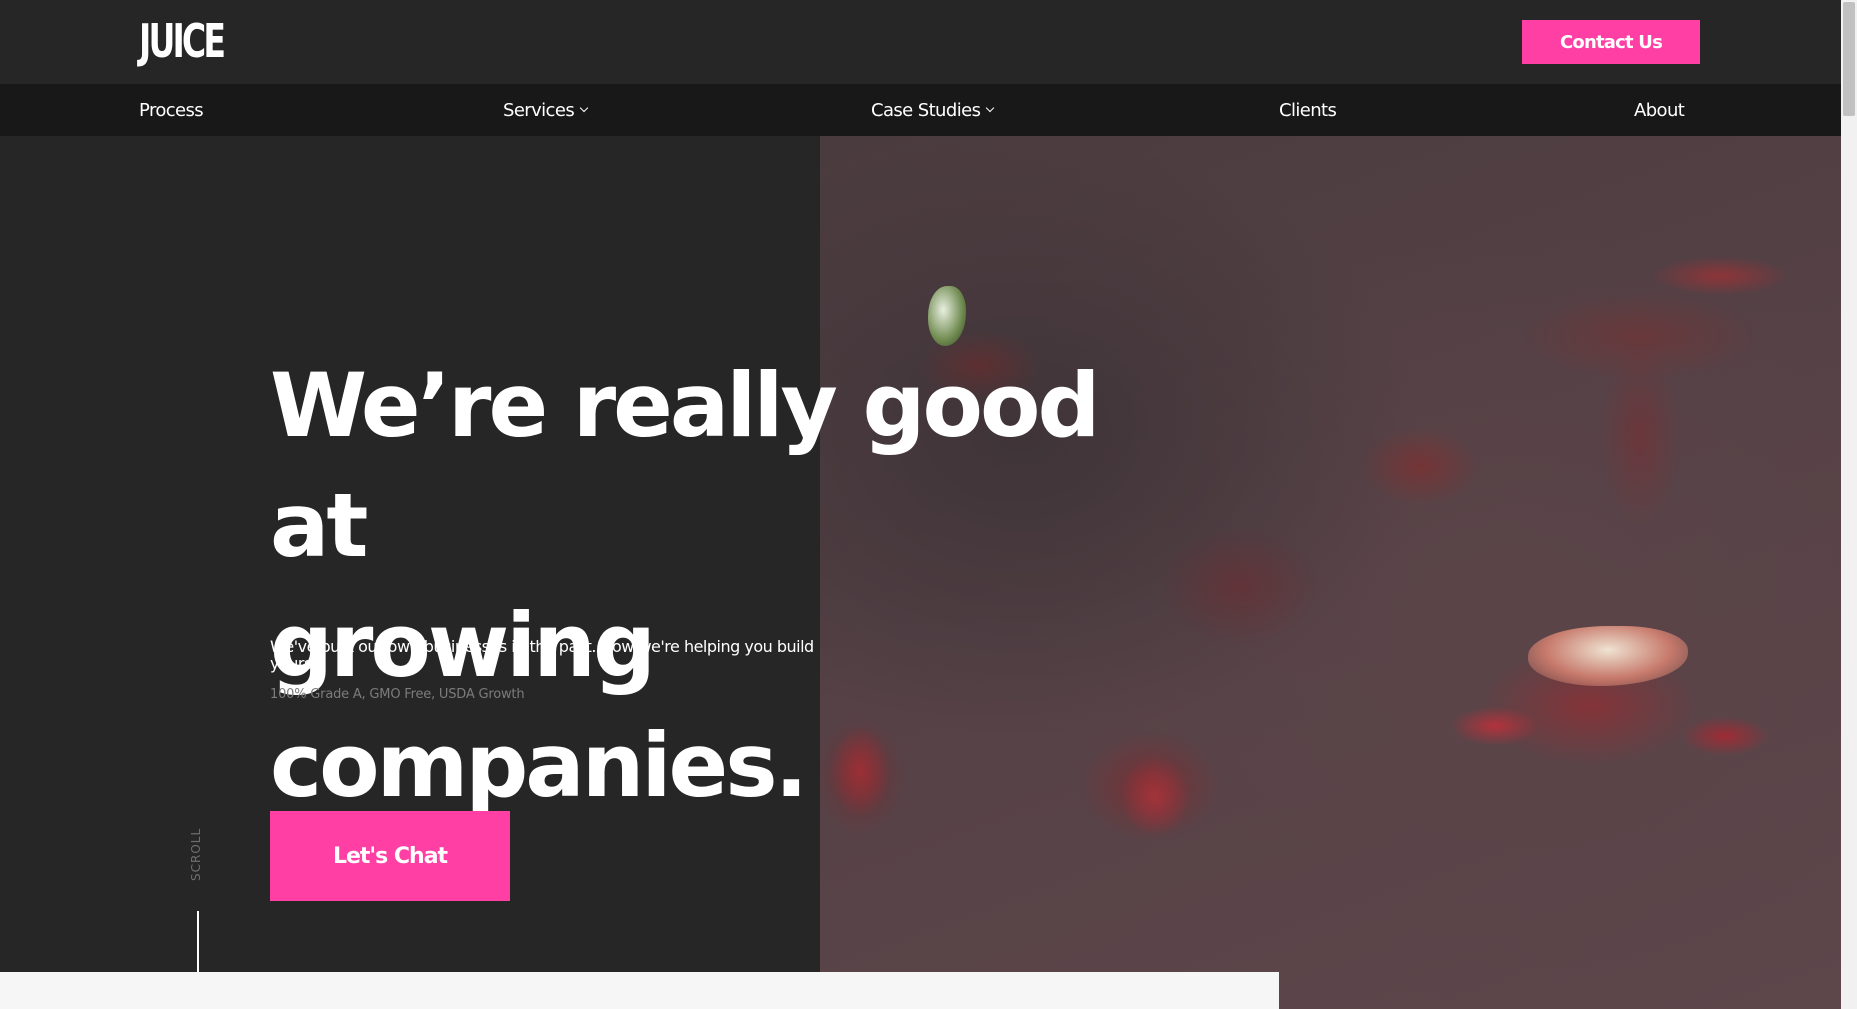  What do you see at coordinates (920, 42) in the screenshot?
I see `top-header: JUICE Contact Us` at bounding box center [920, 42].